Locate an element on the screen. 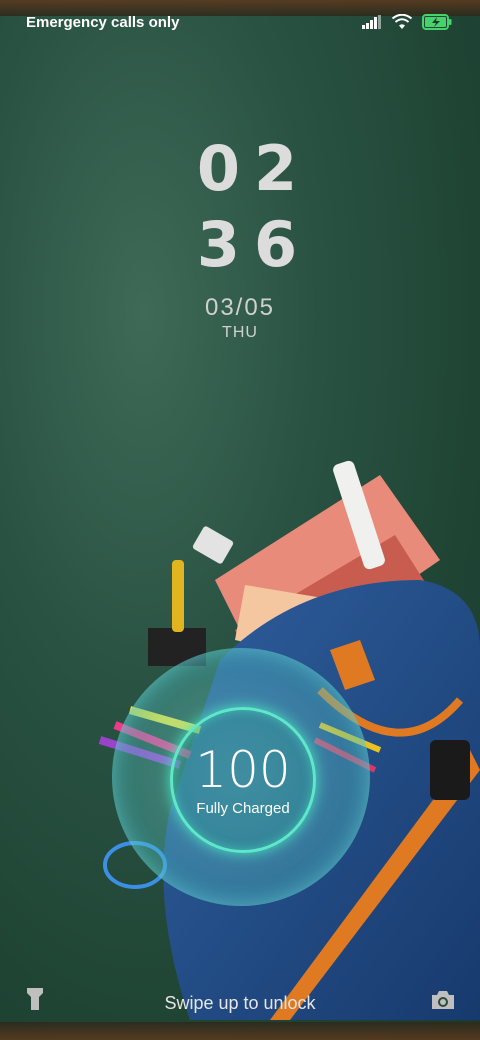  charging-status: Fully Charged is located at coordinates (243, 808).